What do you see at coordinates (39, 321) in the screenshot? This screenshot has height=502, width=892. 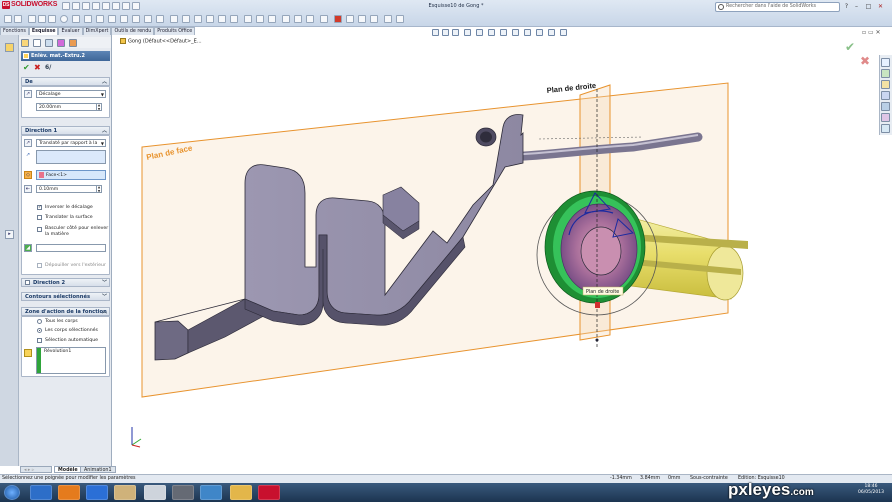 I see `all-bodies-radio` at bounding box center [39, 321].